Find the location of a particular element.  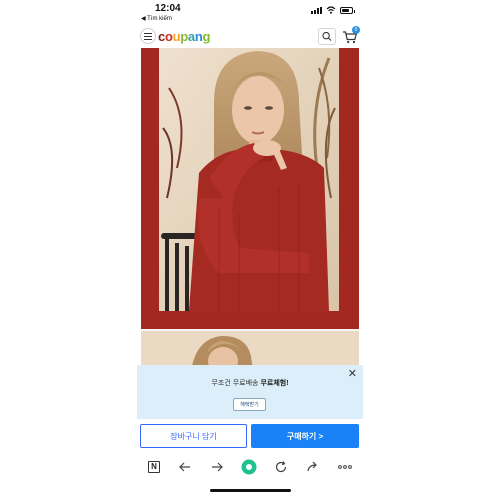

promo-text-prefix: 무조건 무료배송 is located at coordinates (236, 383).